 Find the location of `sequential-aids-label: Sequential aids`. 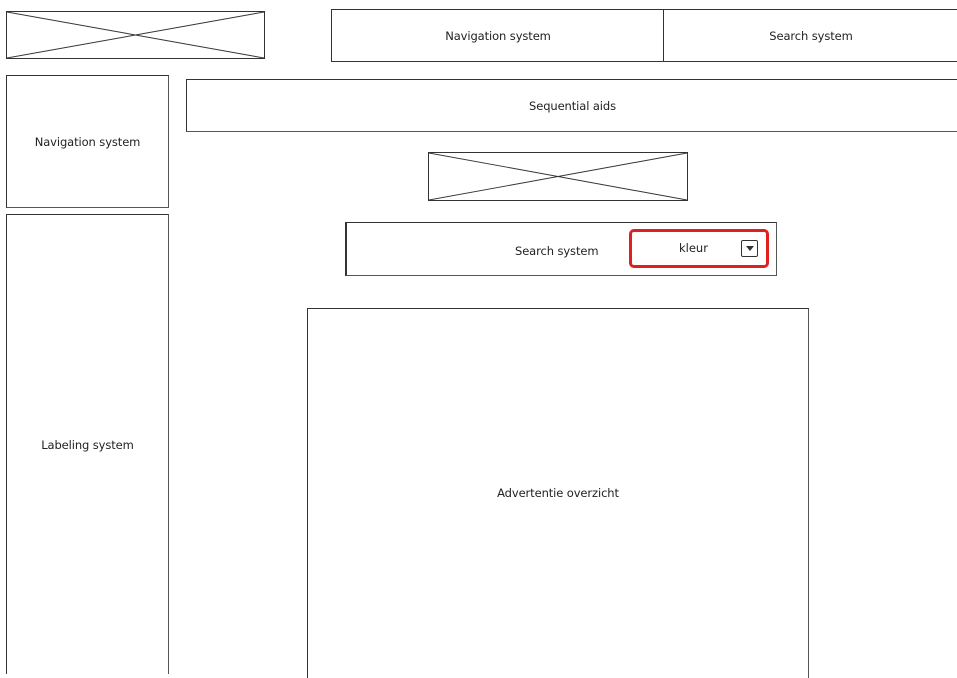

sequential-aids-label: Sequential aids is located at coordinates (572, 105).